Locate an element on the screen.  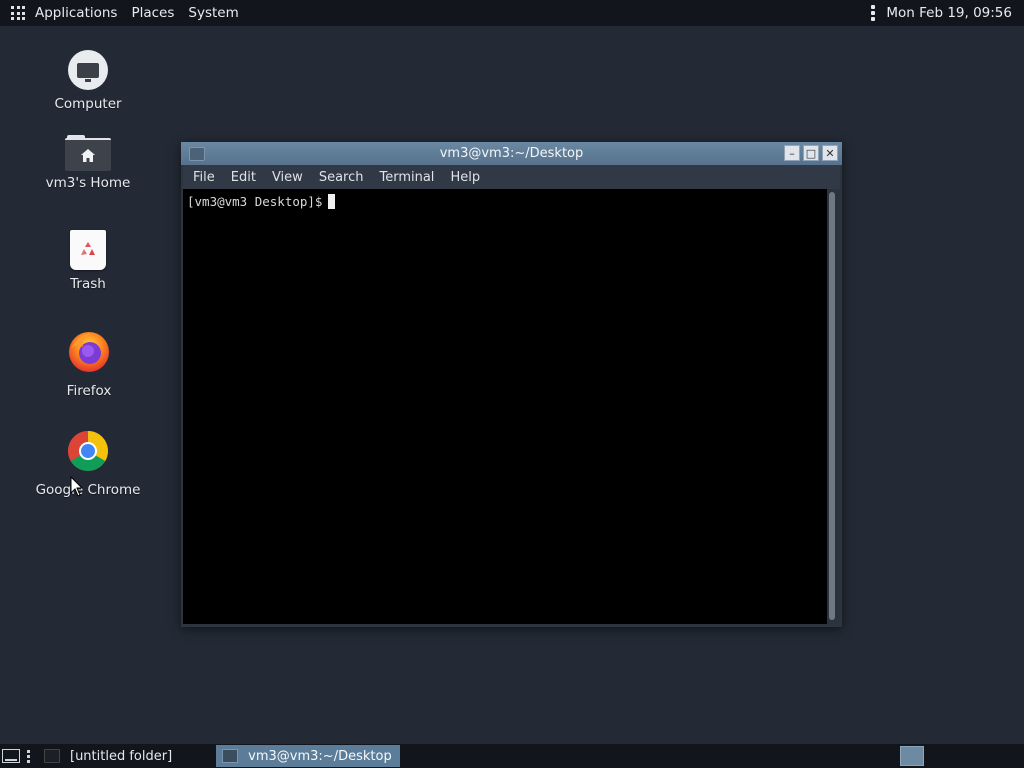
terminal-menubar: File Edit View Search Terminal Help is located at coordinates (511, 177).